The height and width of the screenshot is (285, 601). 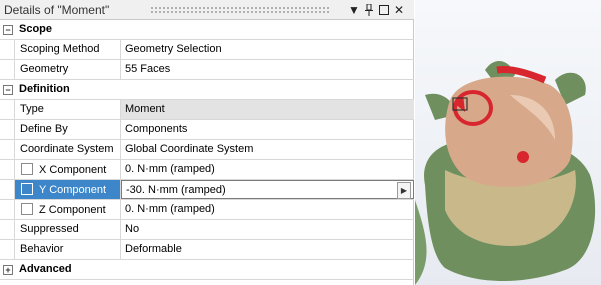 I want to click on property-row-scoping-method: Scoping Method Geometry Selection, so click(x=207, y=50).